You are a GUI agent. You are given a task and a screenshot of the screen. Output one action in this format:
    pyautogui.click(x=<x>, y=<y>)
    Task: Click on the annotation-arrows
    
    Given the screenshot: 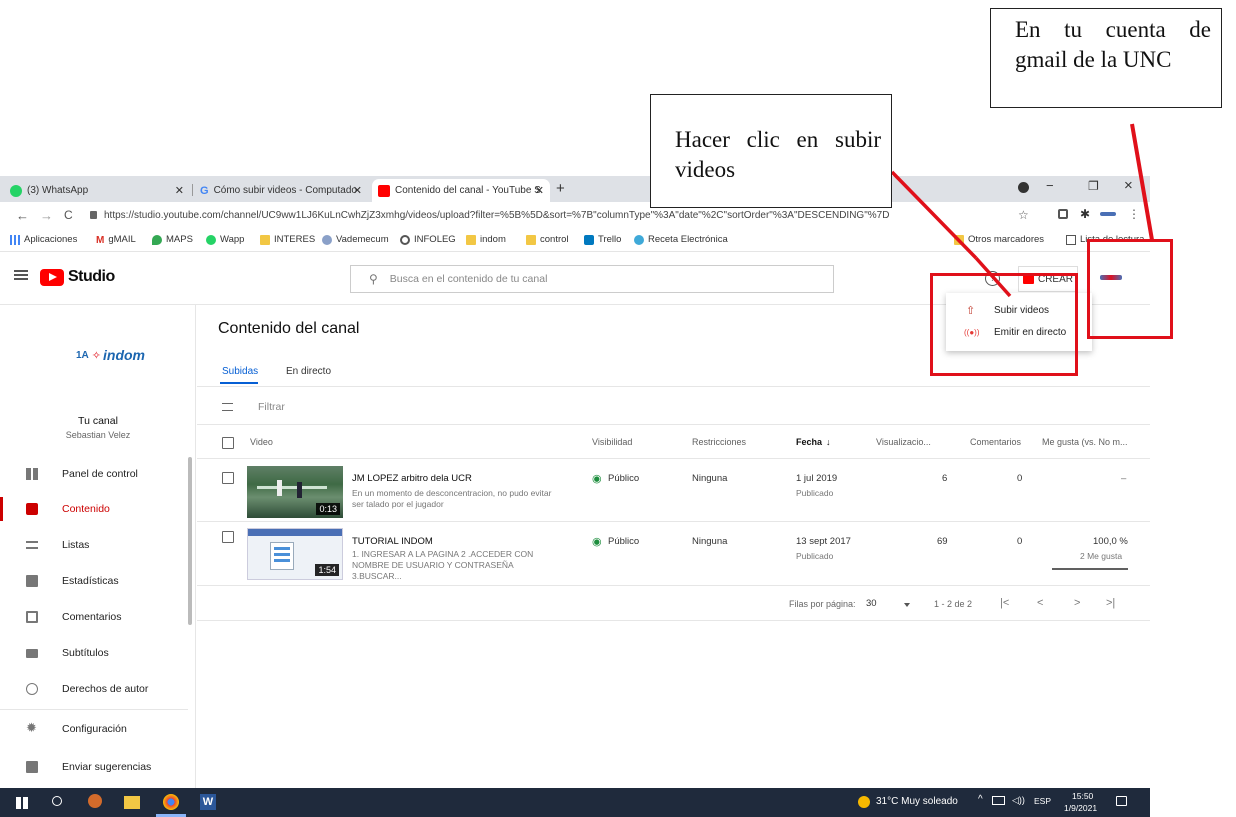 What is the action you would take?
    pyautogui.click(x=1022, y=210)
    